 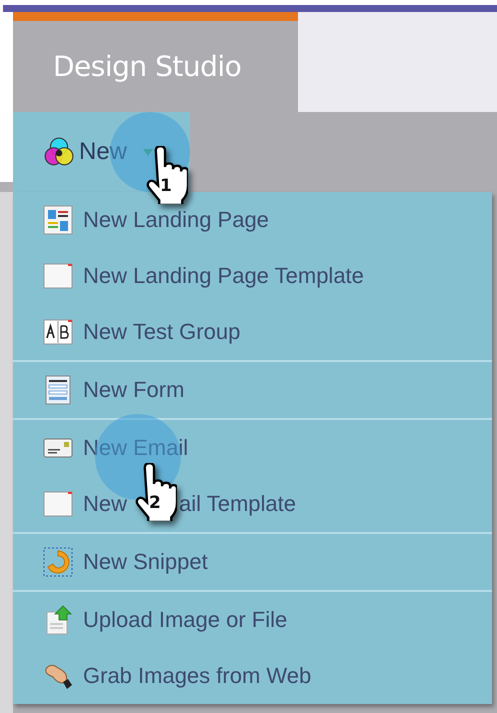 I want to click on step-number: 2, so click(x=155, y=503).